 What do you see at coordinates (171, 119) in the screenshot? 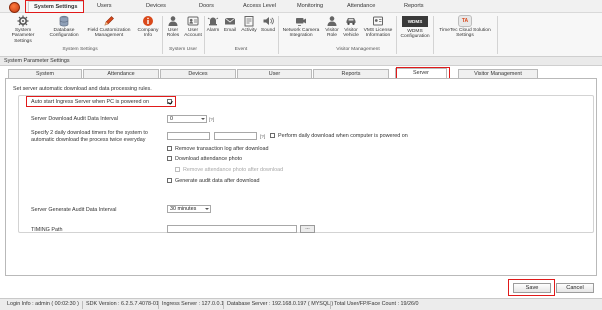
I see `download-interval-value: 0` at bounding box center [171, 119].